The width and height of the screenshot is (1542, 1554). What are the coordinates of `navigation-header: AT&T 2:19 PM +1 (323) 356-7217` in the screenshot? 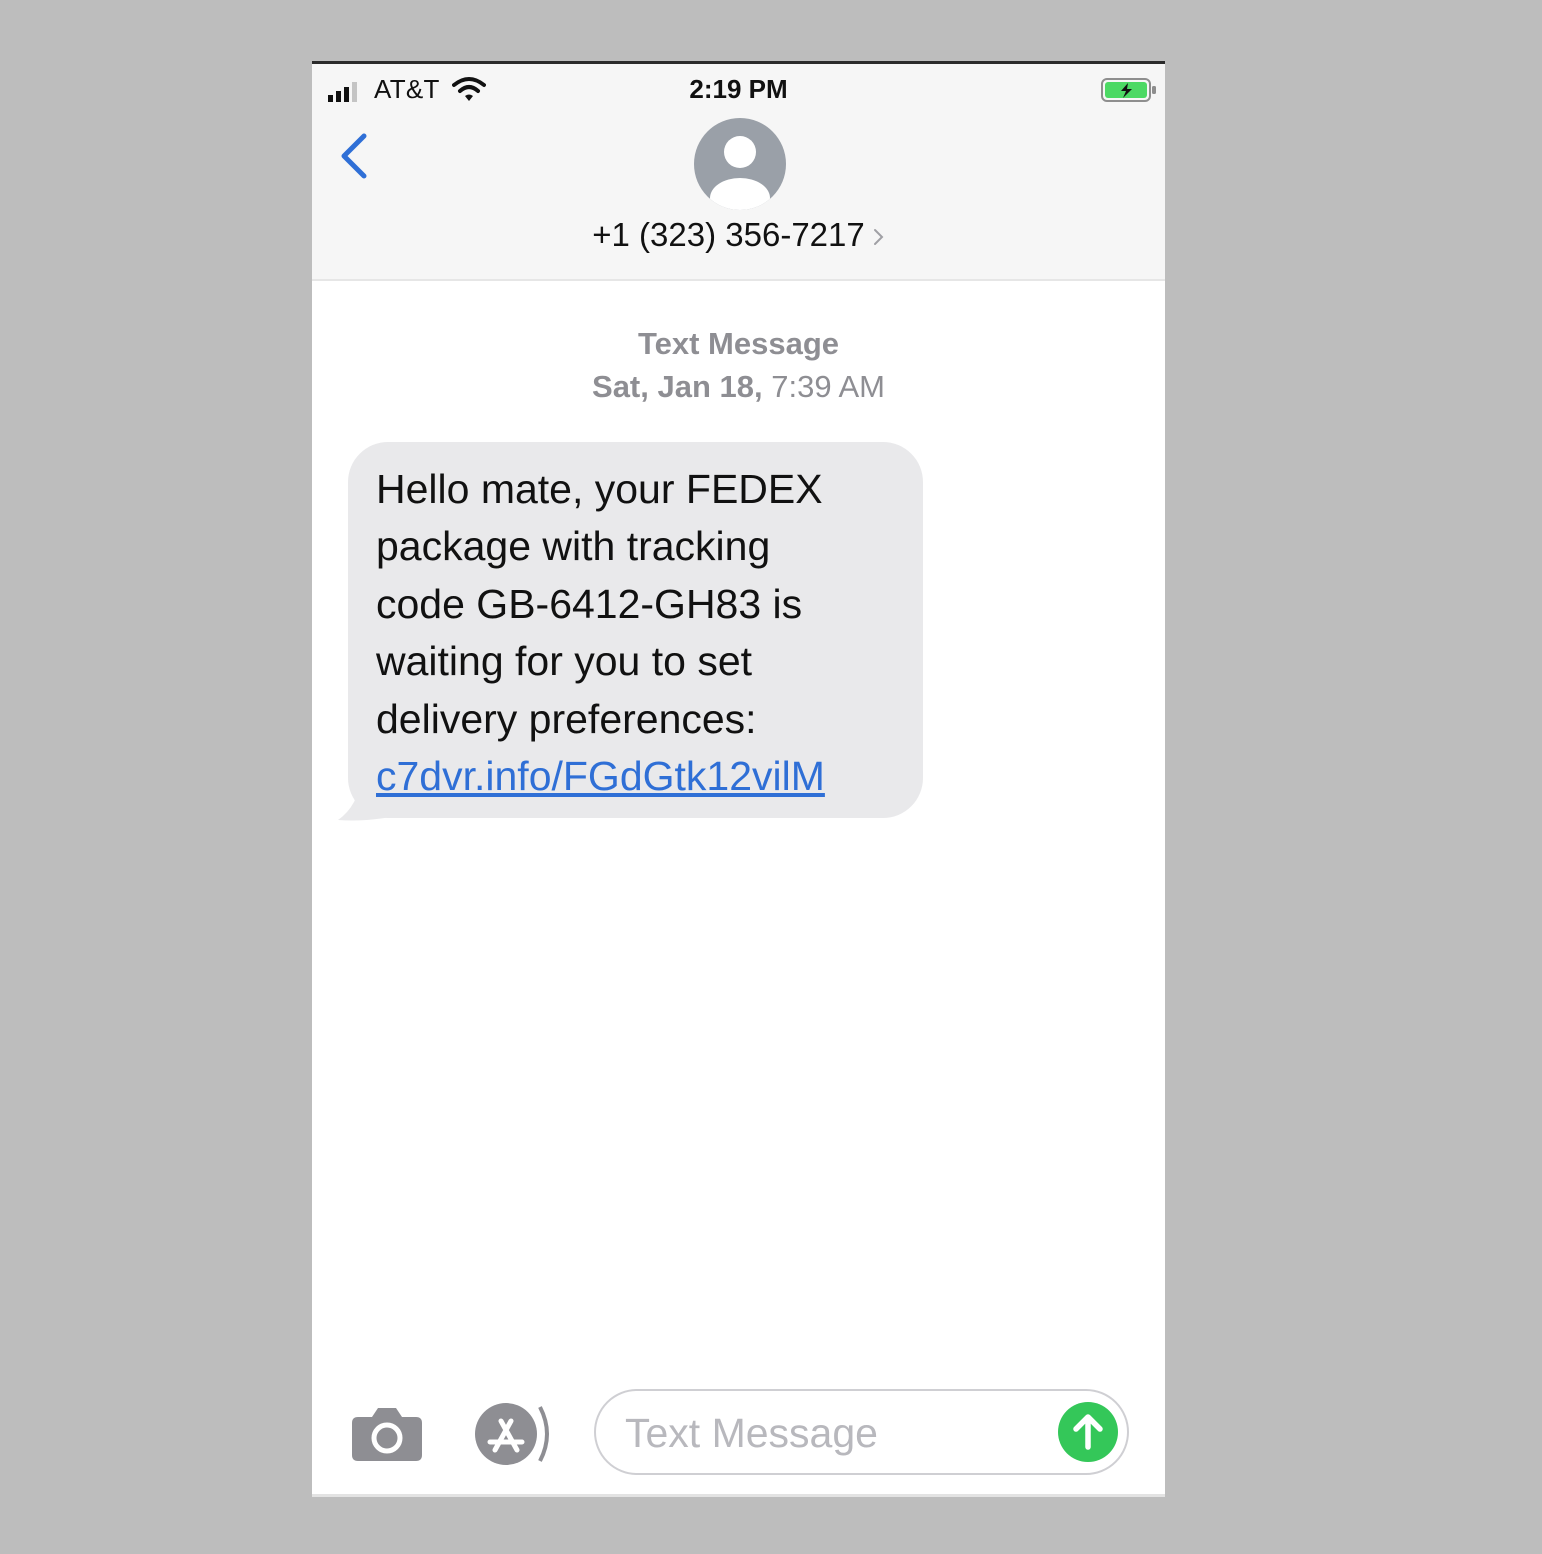 It's located at (738, 172).